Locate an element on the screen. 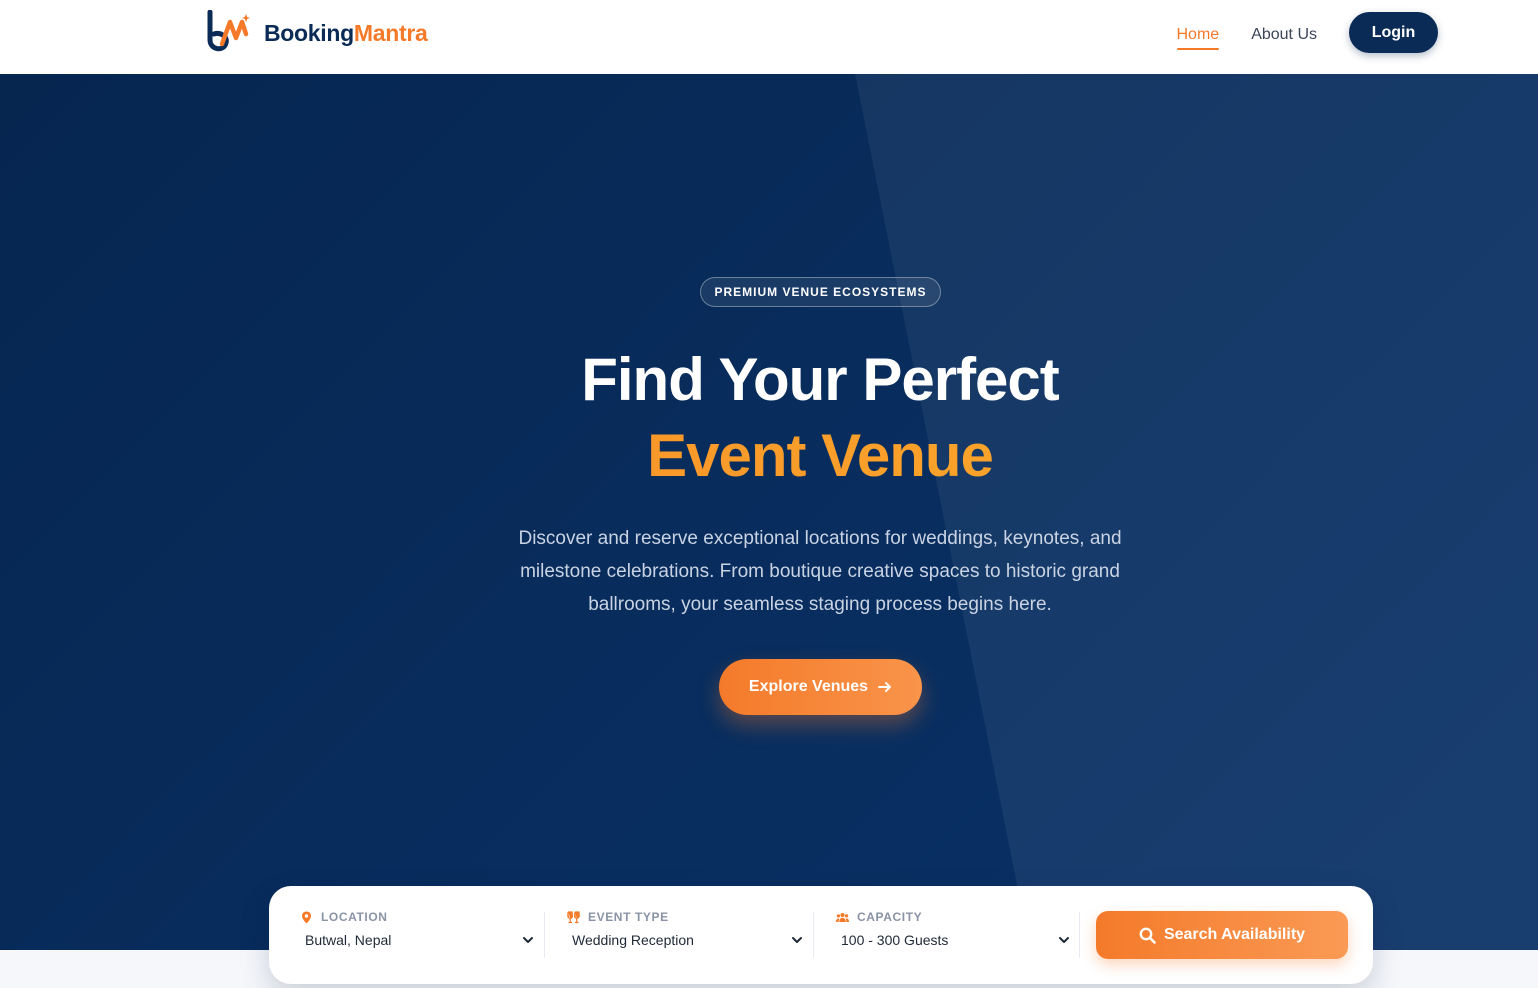 The height and width of the screenshot is (988, 1538). brand-logo-icon is located at coordinates (229, 32).